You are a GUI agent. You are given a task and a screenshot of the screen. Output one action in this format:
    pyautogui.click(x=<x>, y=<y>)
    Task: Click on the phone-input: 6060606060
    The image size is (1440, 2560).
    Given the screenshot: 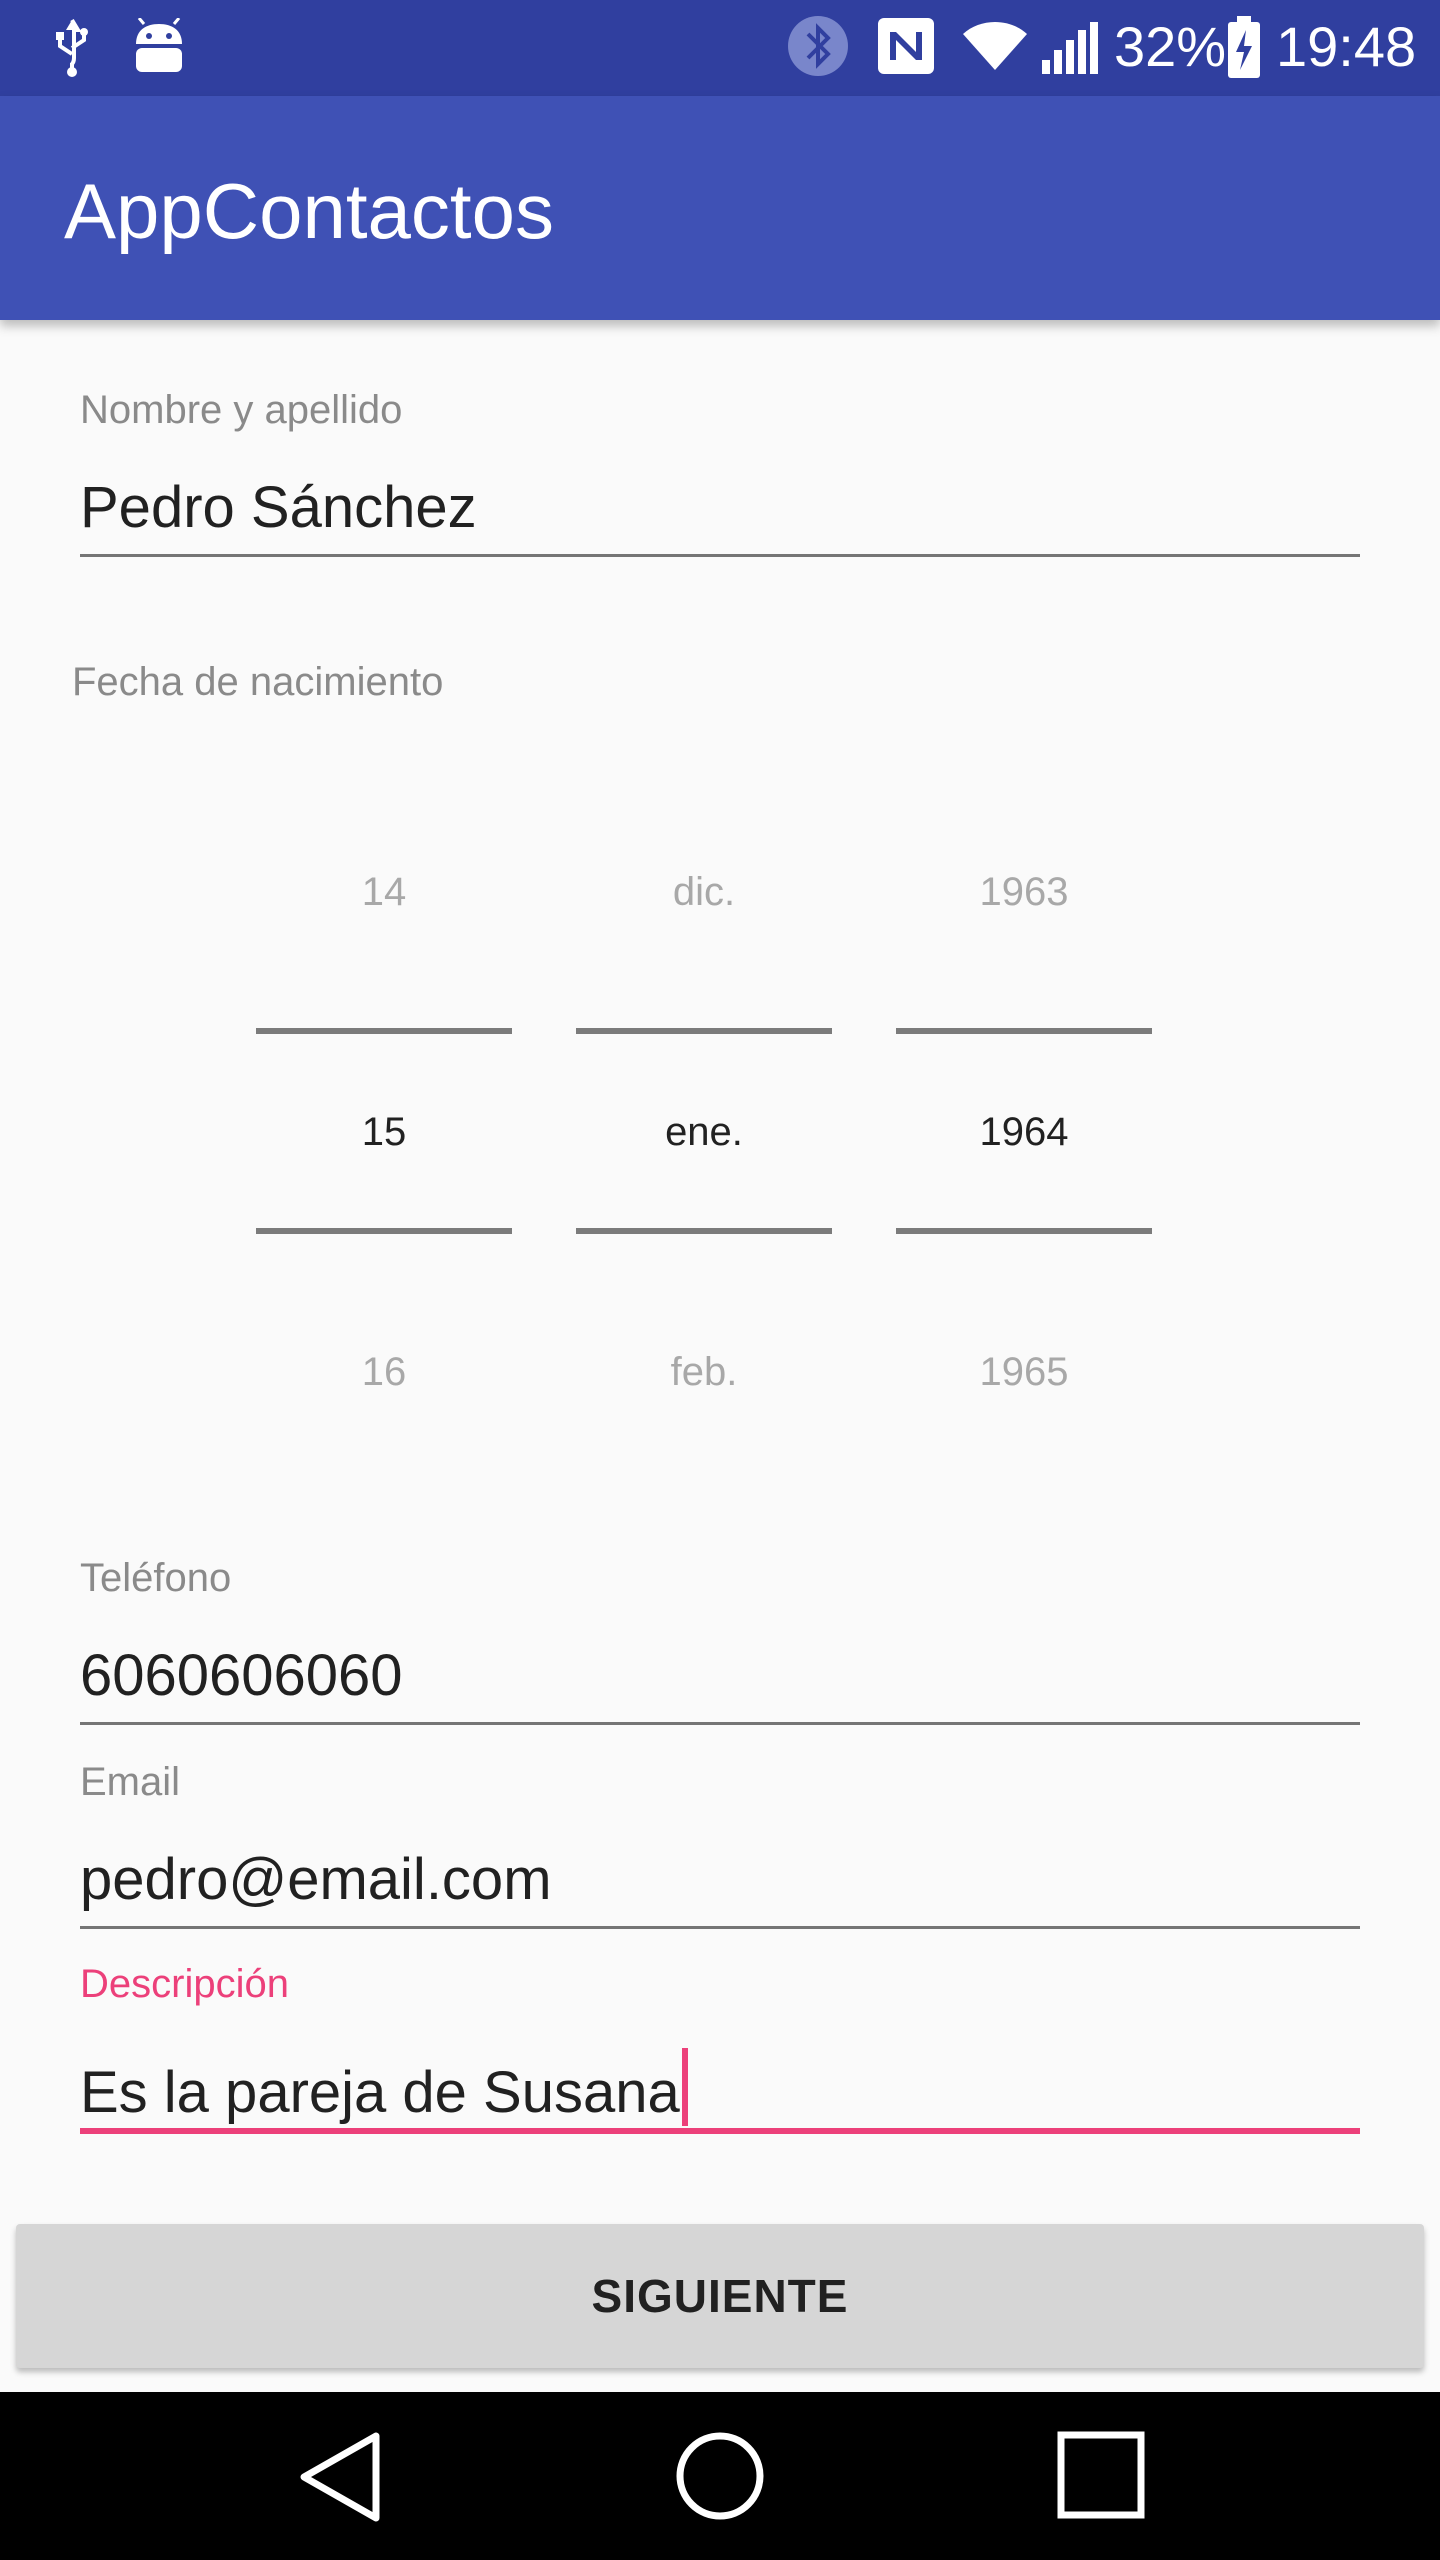 What is the action you would take?
    pyautogui.click(x=241, y=1675)
    